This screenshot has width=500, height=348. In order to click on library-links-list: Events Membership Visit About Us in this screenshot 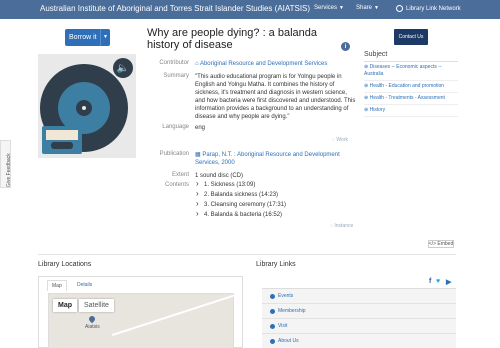, I will do `click(359, 318)`.